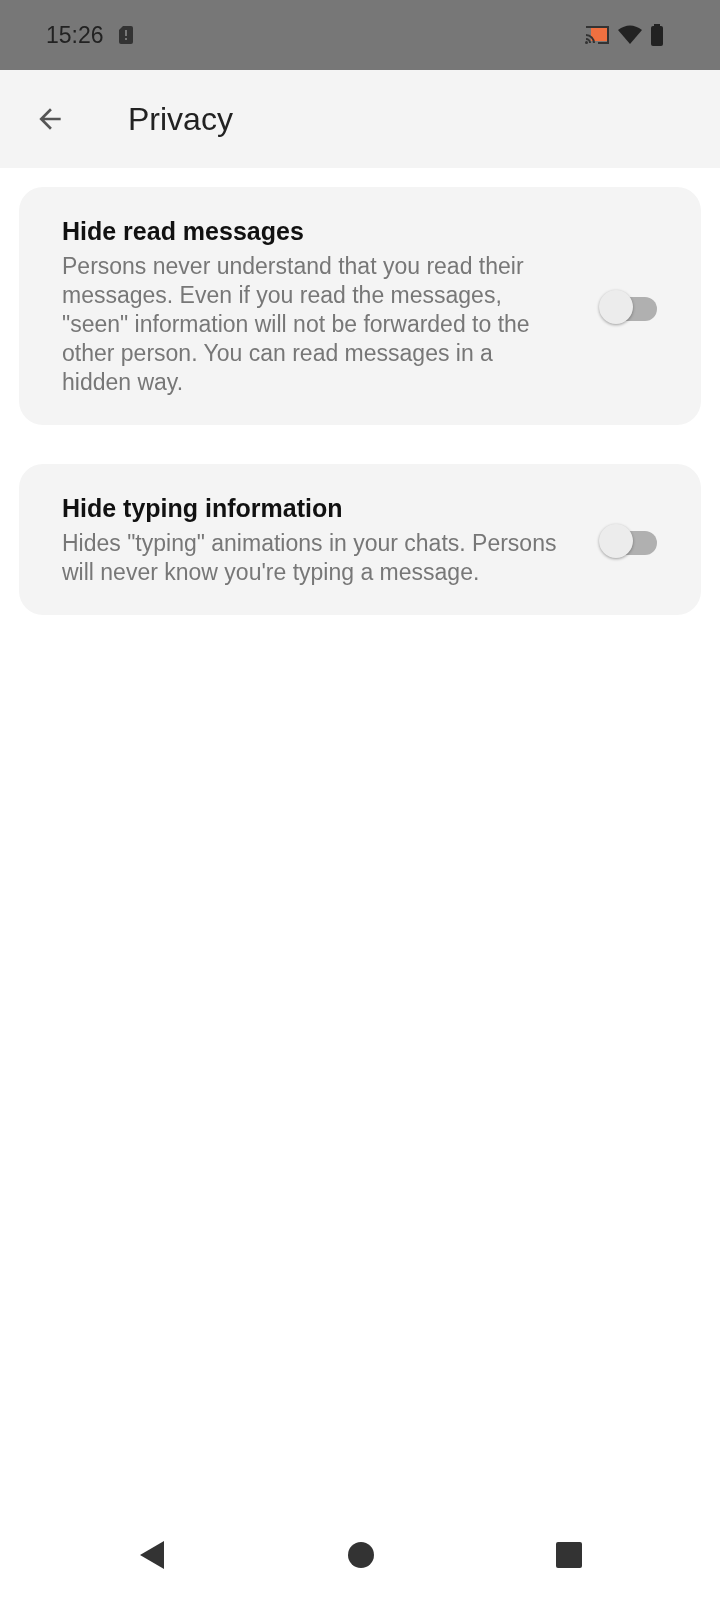 The width and height of the screenshot is (720, 1600). What do you see at coordinates (183, 231) in the screenshot?
I see `setting-title: Hide read messages` at bounding box center [183, 231].